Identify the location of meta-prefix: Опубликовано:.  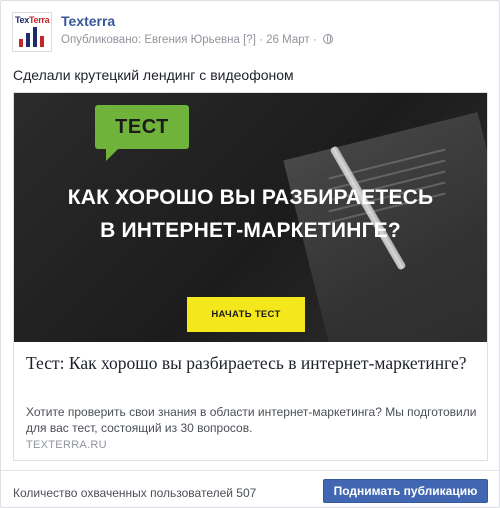
(103, 40).